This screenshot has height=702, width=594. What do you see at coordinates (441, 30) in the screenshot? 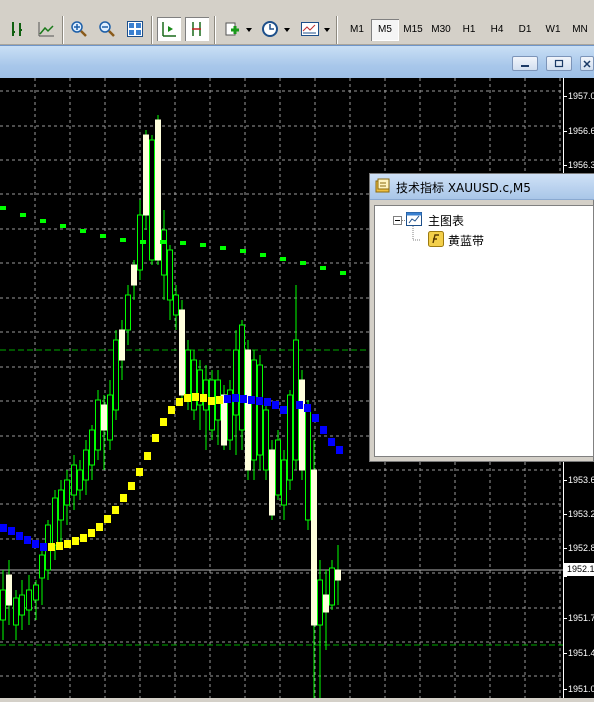
I see `timeframe-m30: M30` at bounding box center [441, 30].